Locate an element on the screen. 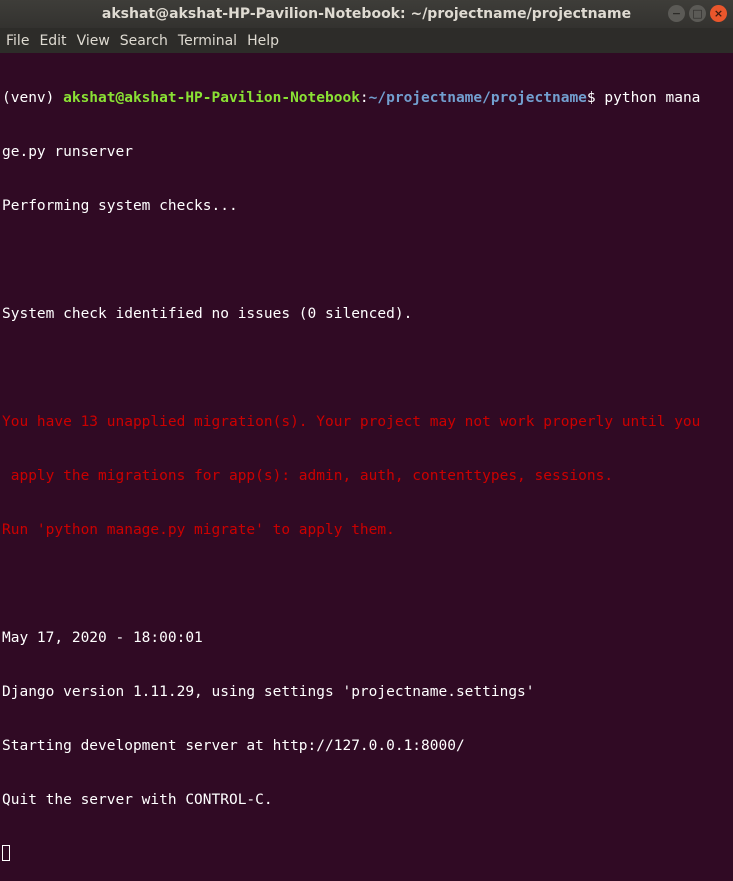  prompt-colon: : is located at coordinates (364, 98).